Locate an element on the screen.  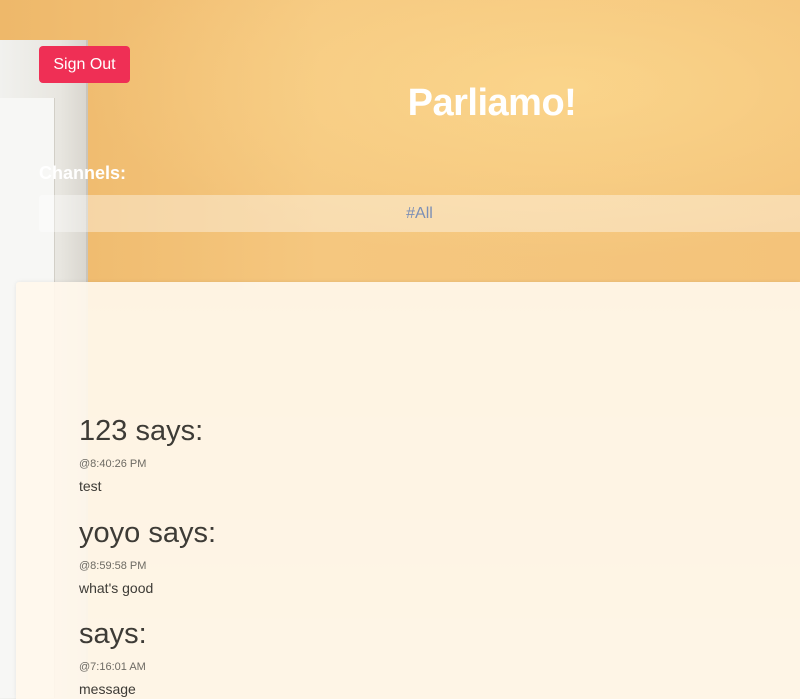
message-text: message is located at coordinates (107, 689).